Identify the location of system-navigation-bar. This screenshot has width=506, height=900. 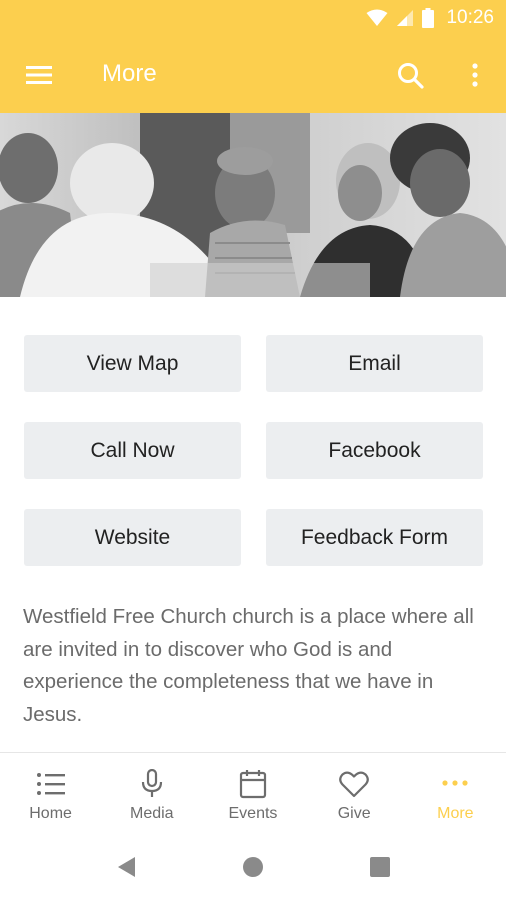
(253, 866).